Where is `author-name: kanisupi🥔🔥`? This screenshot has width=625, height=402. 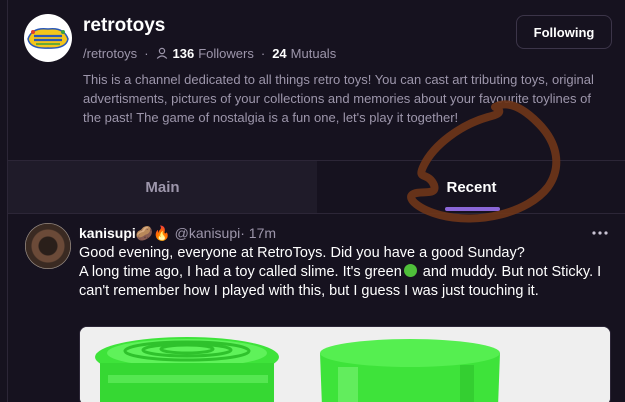 author-name: kanisupi🥔🔥 is located at coordinates (125, 233).